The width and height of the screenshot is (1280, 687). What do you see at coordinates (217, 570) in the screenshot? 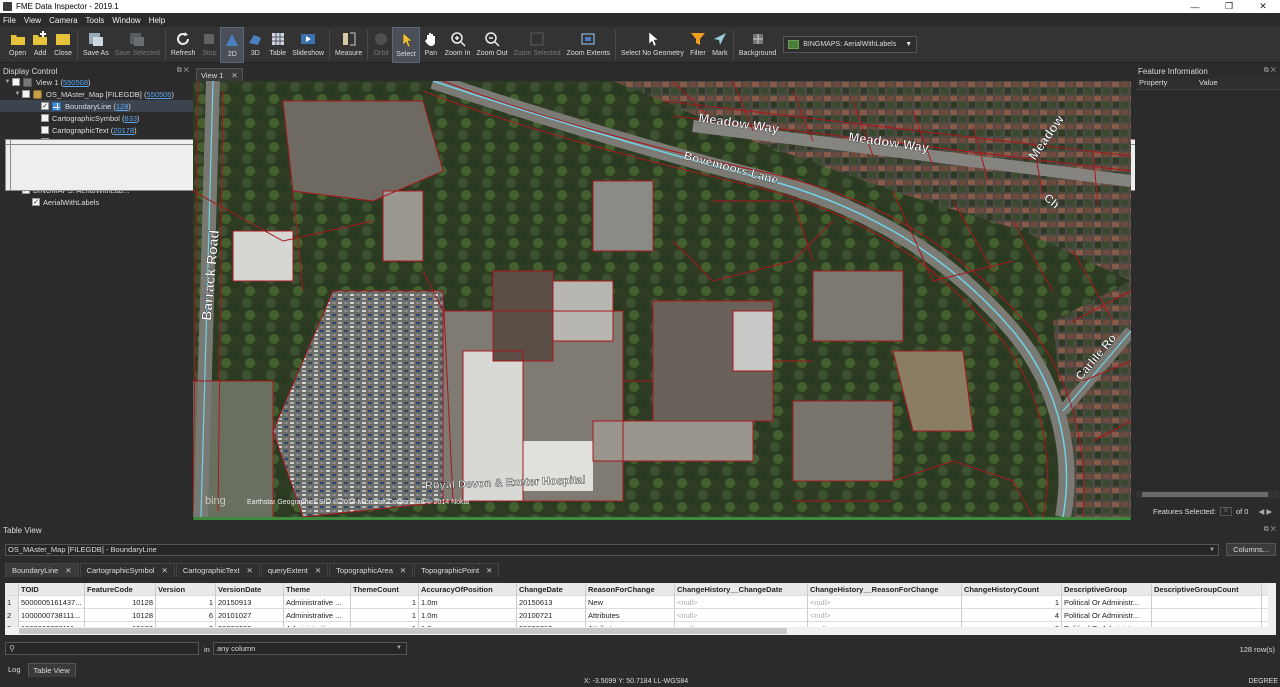
I see `table-tab: CartographicText ✕` at bounding box center [217, 570].